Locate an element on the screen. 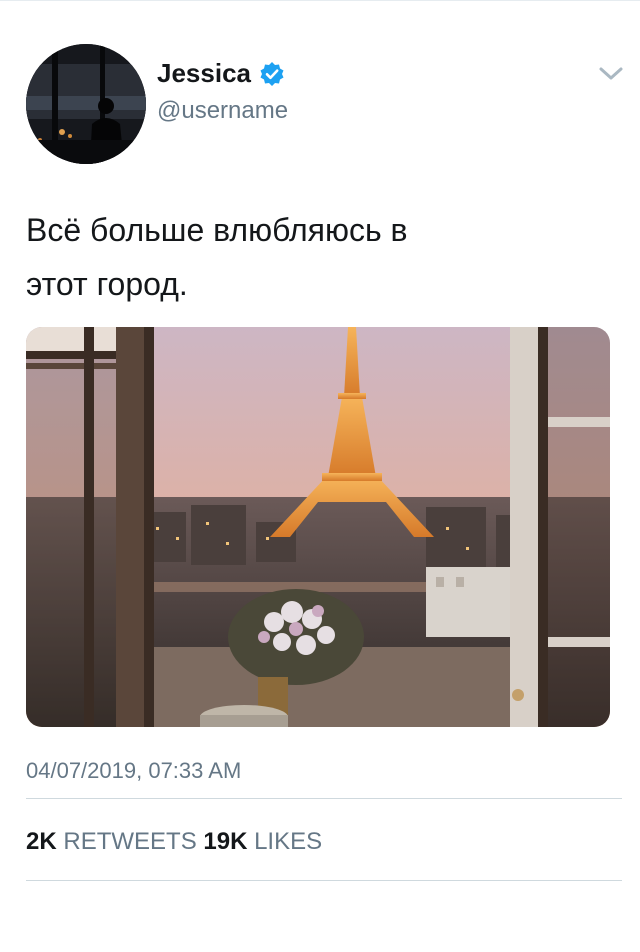 This screenshot has width=640, height=952. likes-label: LIKES is located at coordinates (288, 842).